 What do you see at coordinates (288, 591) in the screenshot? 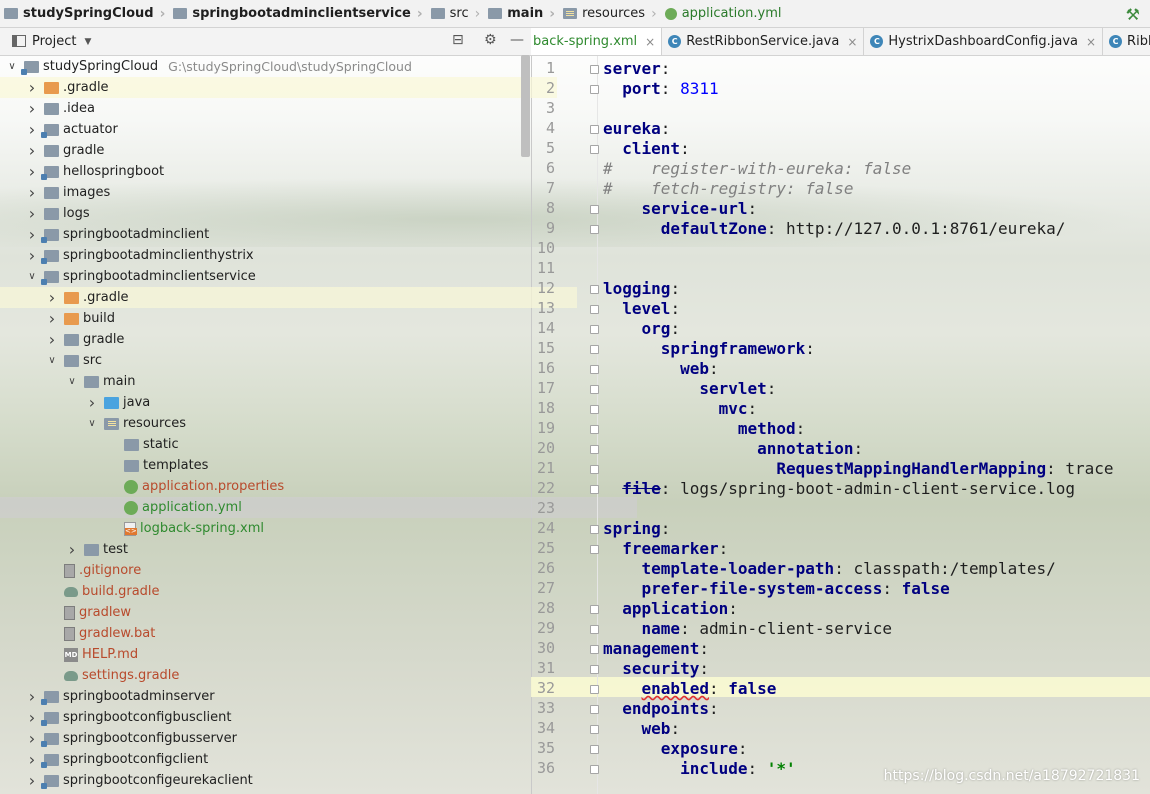
I see `tree-node: build.gradle` at bounding box center [288, 591].